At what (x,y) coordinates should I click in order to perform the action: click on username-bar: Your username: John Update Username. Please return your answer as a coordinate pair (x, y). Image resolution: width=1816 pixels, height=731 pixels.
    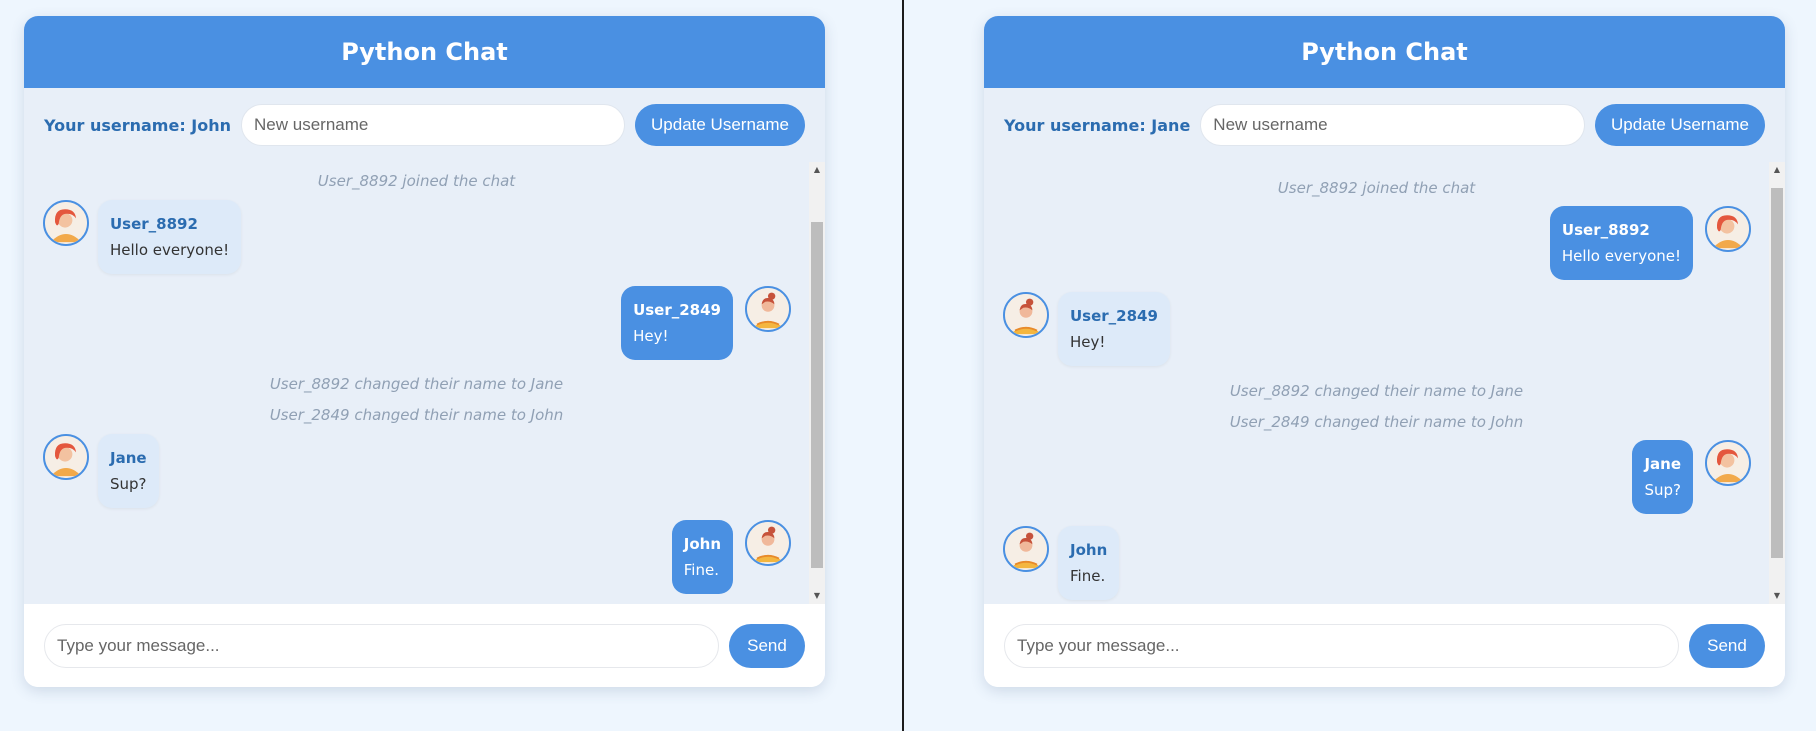
    Looking at the image, I should click on (424, 125).